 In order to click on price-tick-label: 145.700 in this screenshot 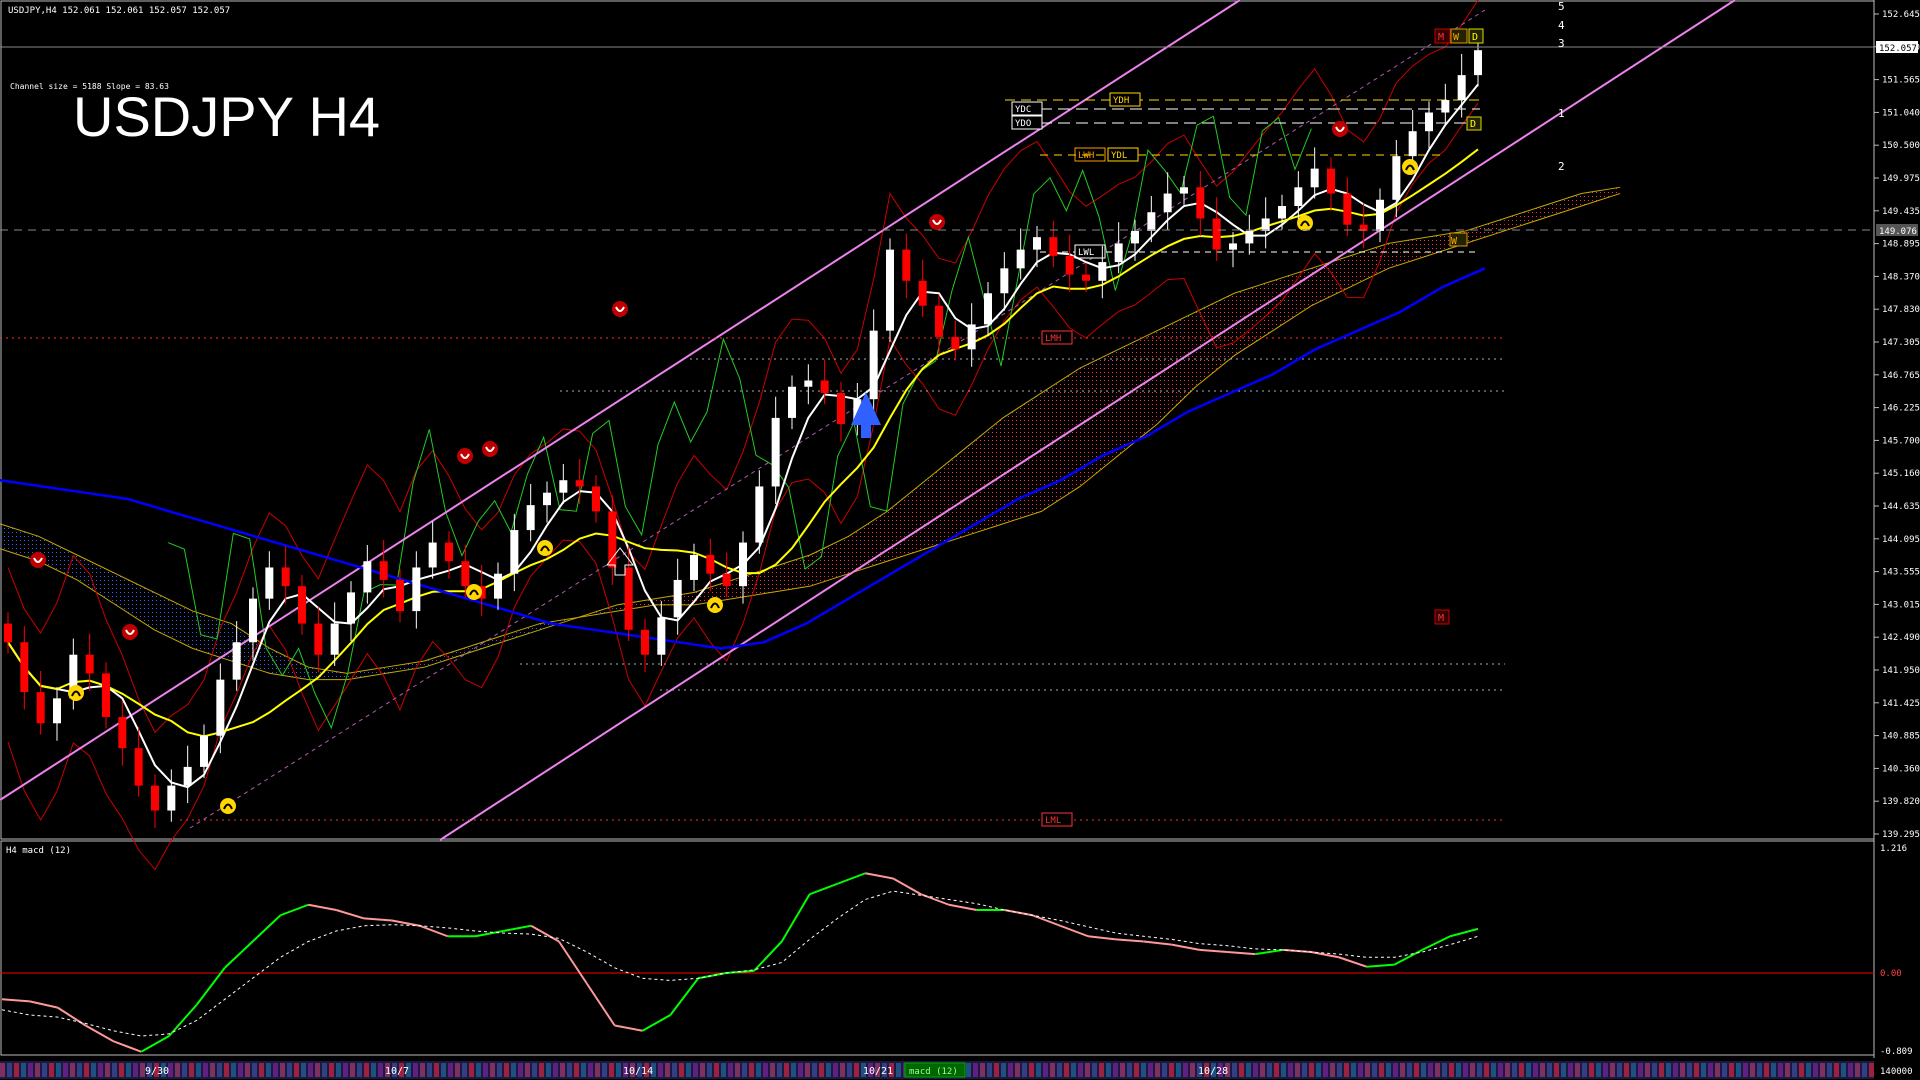, I will do `click(1901, 441)`.